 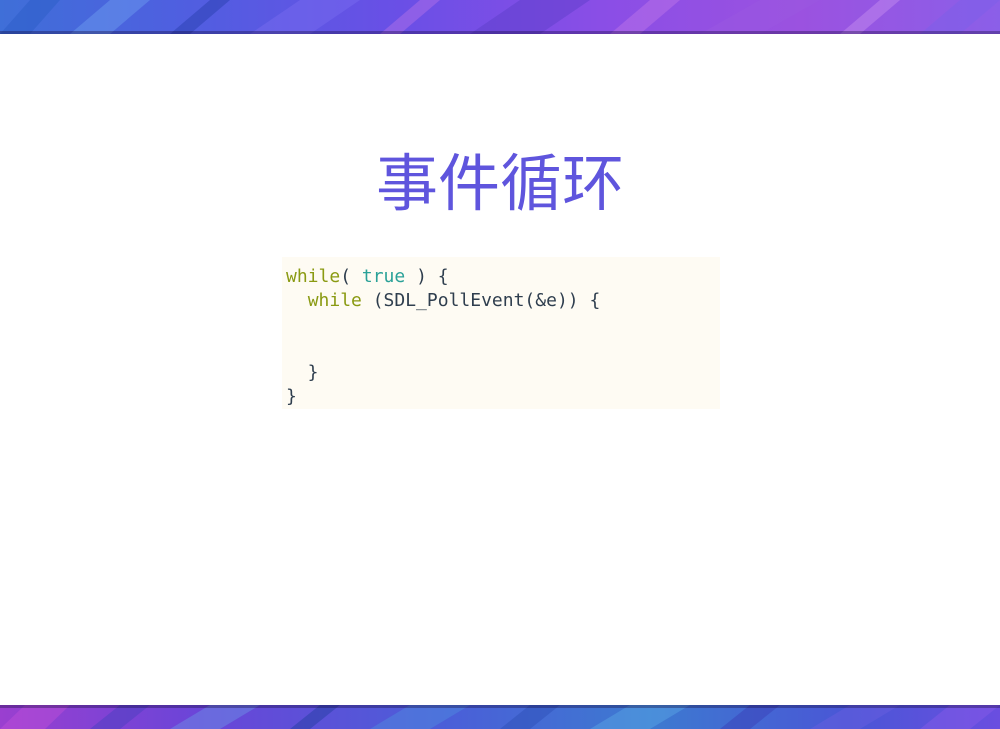 I want to click on code-literal: true, so click(x=383, y=276).